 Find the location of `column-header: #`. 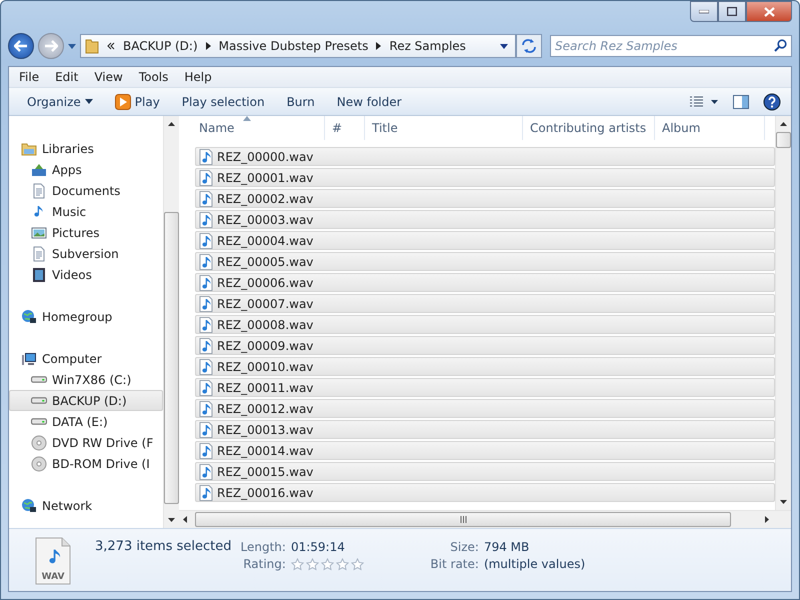

column-header: # is located at coordinates (345, 128).